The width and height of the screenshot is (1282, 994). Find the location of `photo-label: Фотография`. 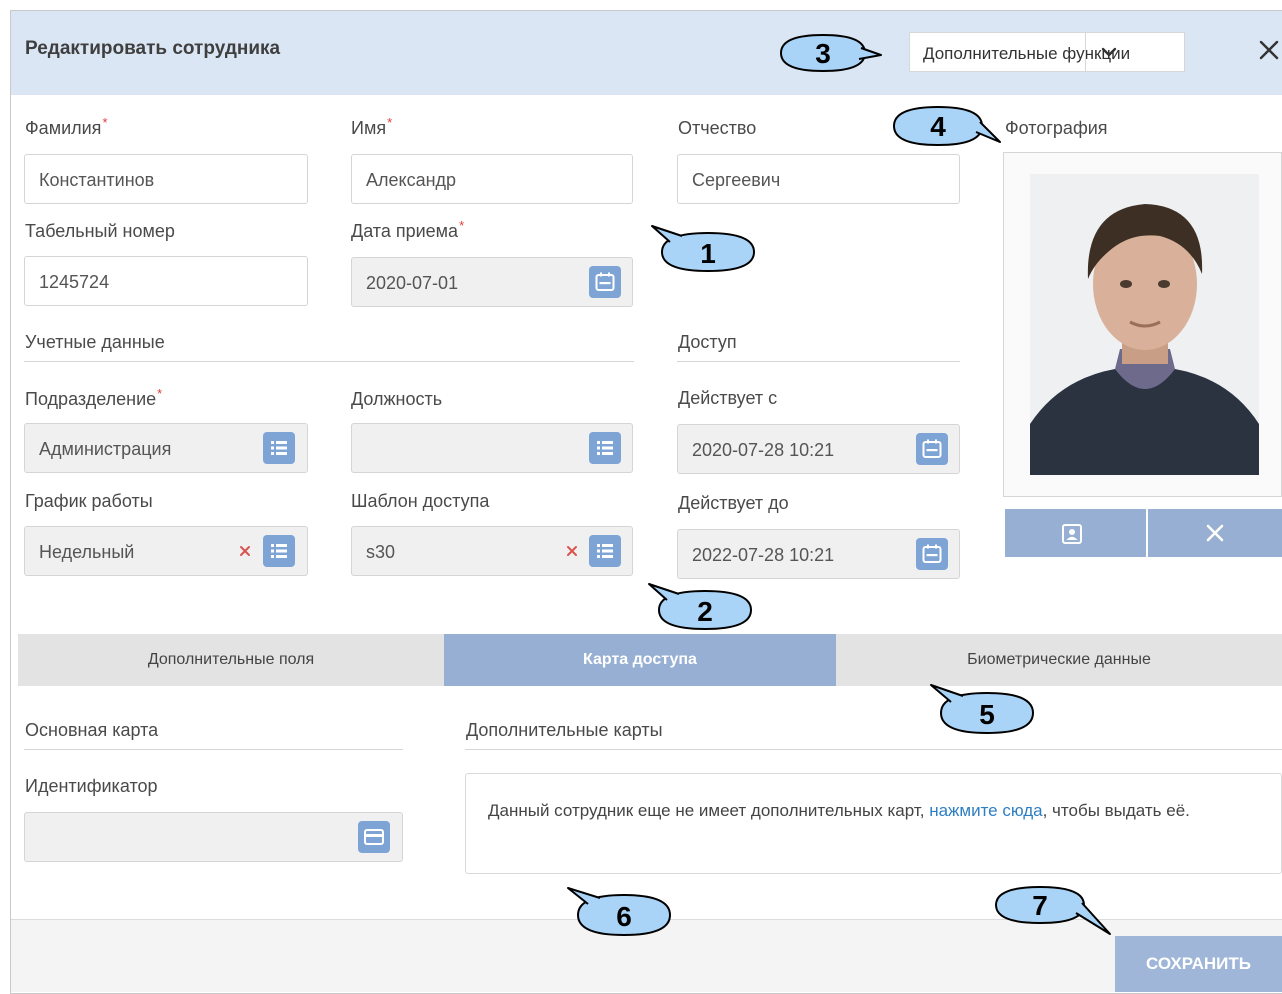

photo-label: Фотография is located at coordinates (1056, 128).